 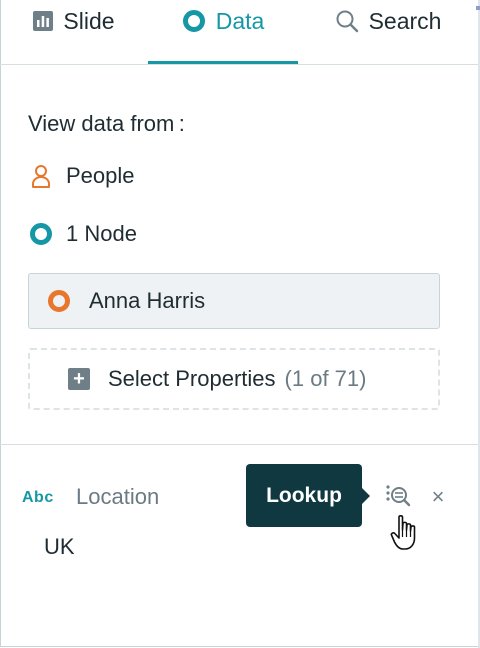 What do you see at coordinates (59, 546) in the screenshot?
I see `property-value: UK` at bounding box center [59, 546].